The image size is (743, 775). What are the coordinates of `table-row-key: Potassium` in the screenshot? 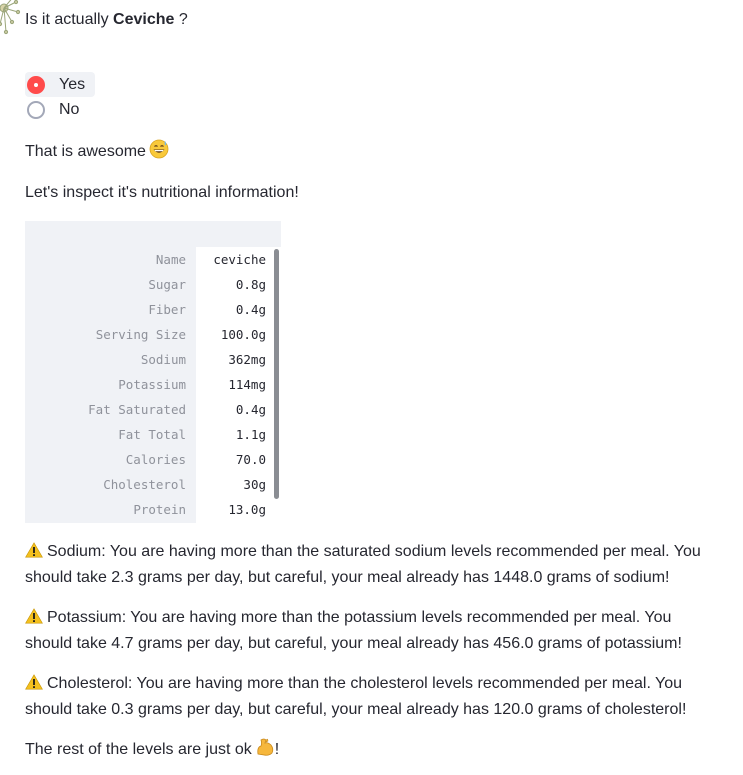 It's located at (152, 384).